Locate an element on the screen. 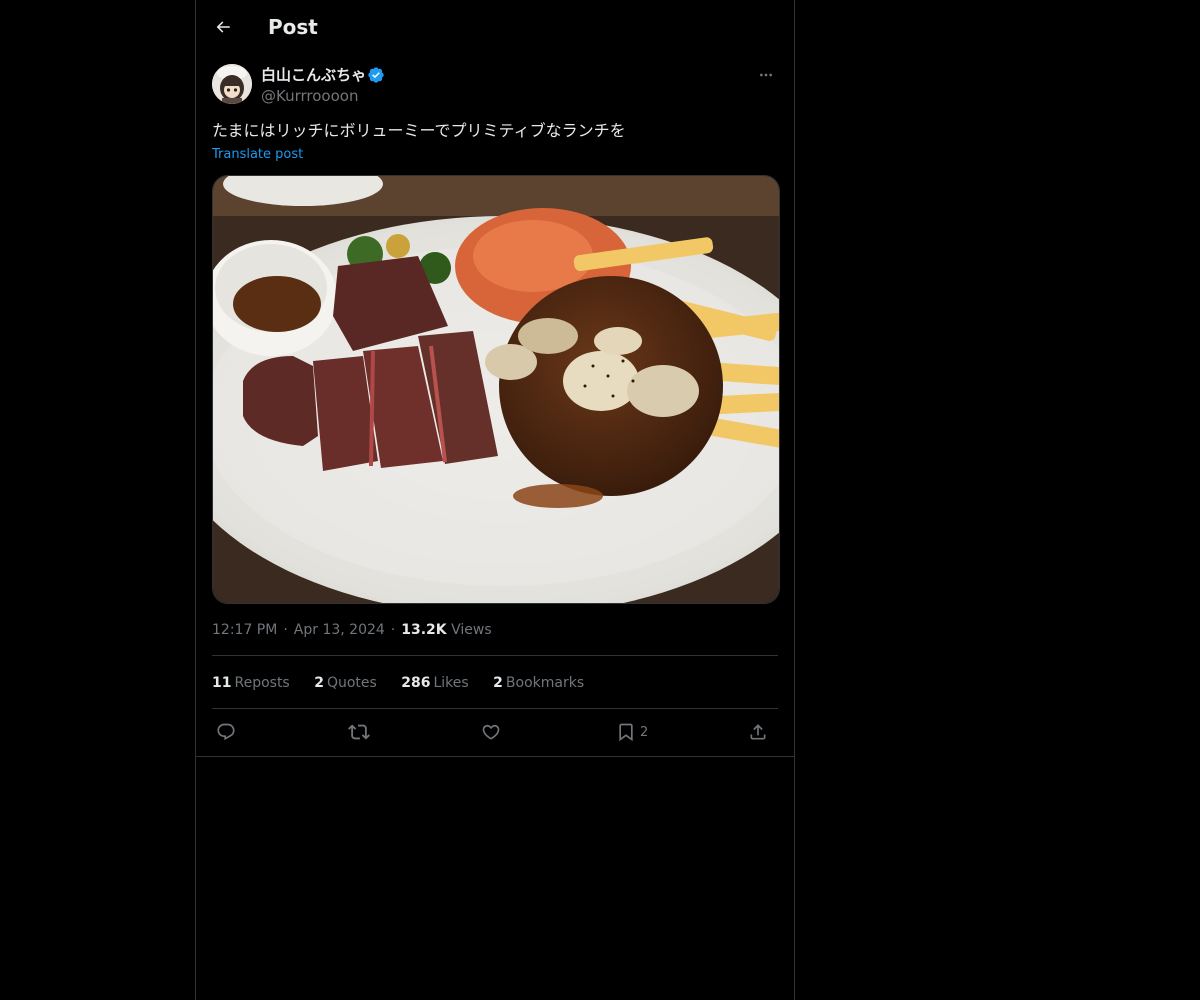 This screenshot has height=1000, width=1200. avatar-illustration is located at coordinates (232, 84).